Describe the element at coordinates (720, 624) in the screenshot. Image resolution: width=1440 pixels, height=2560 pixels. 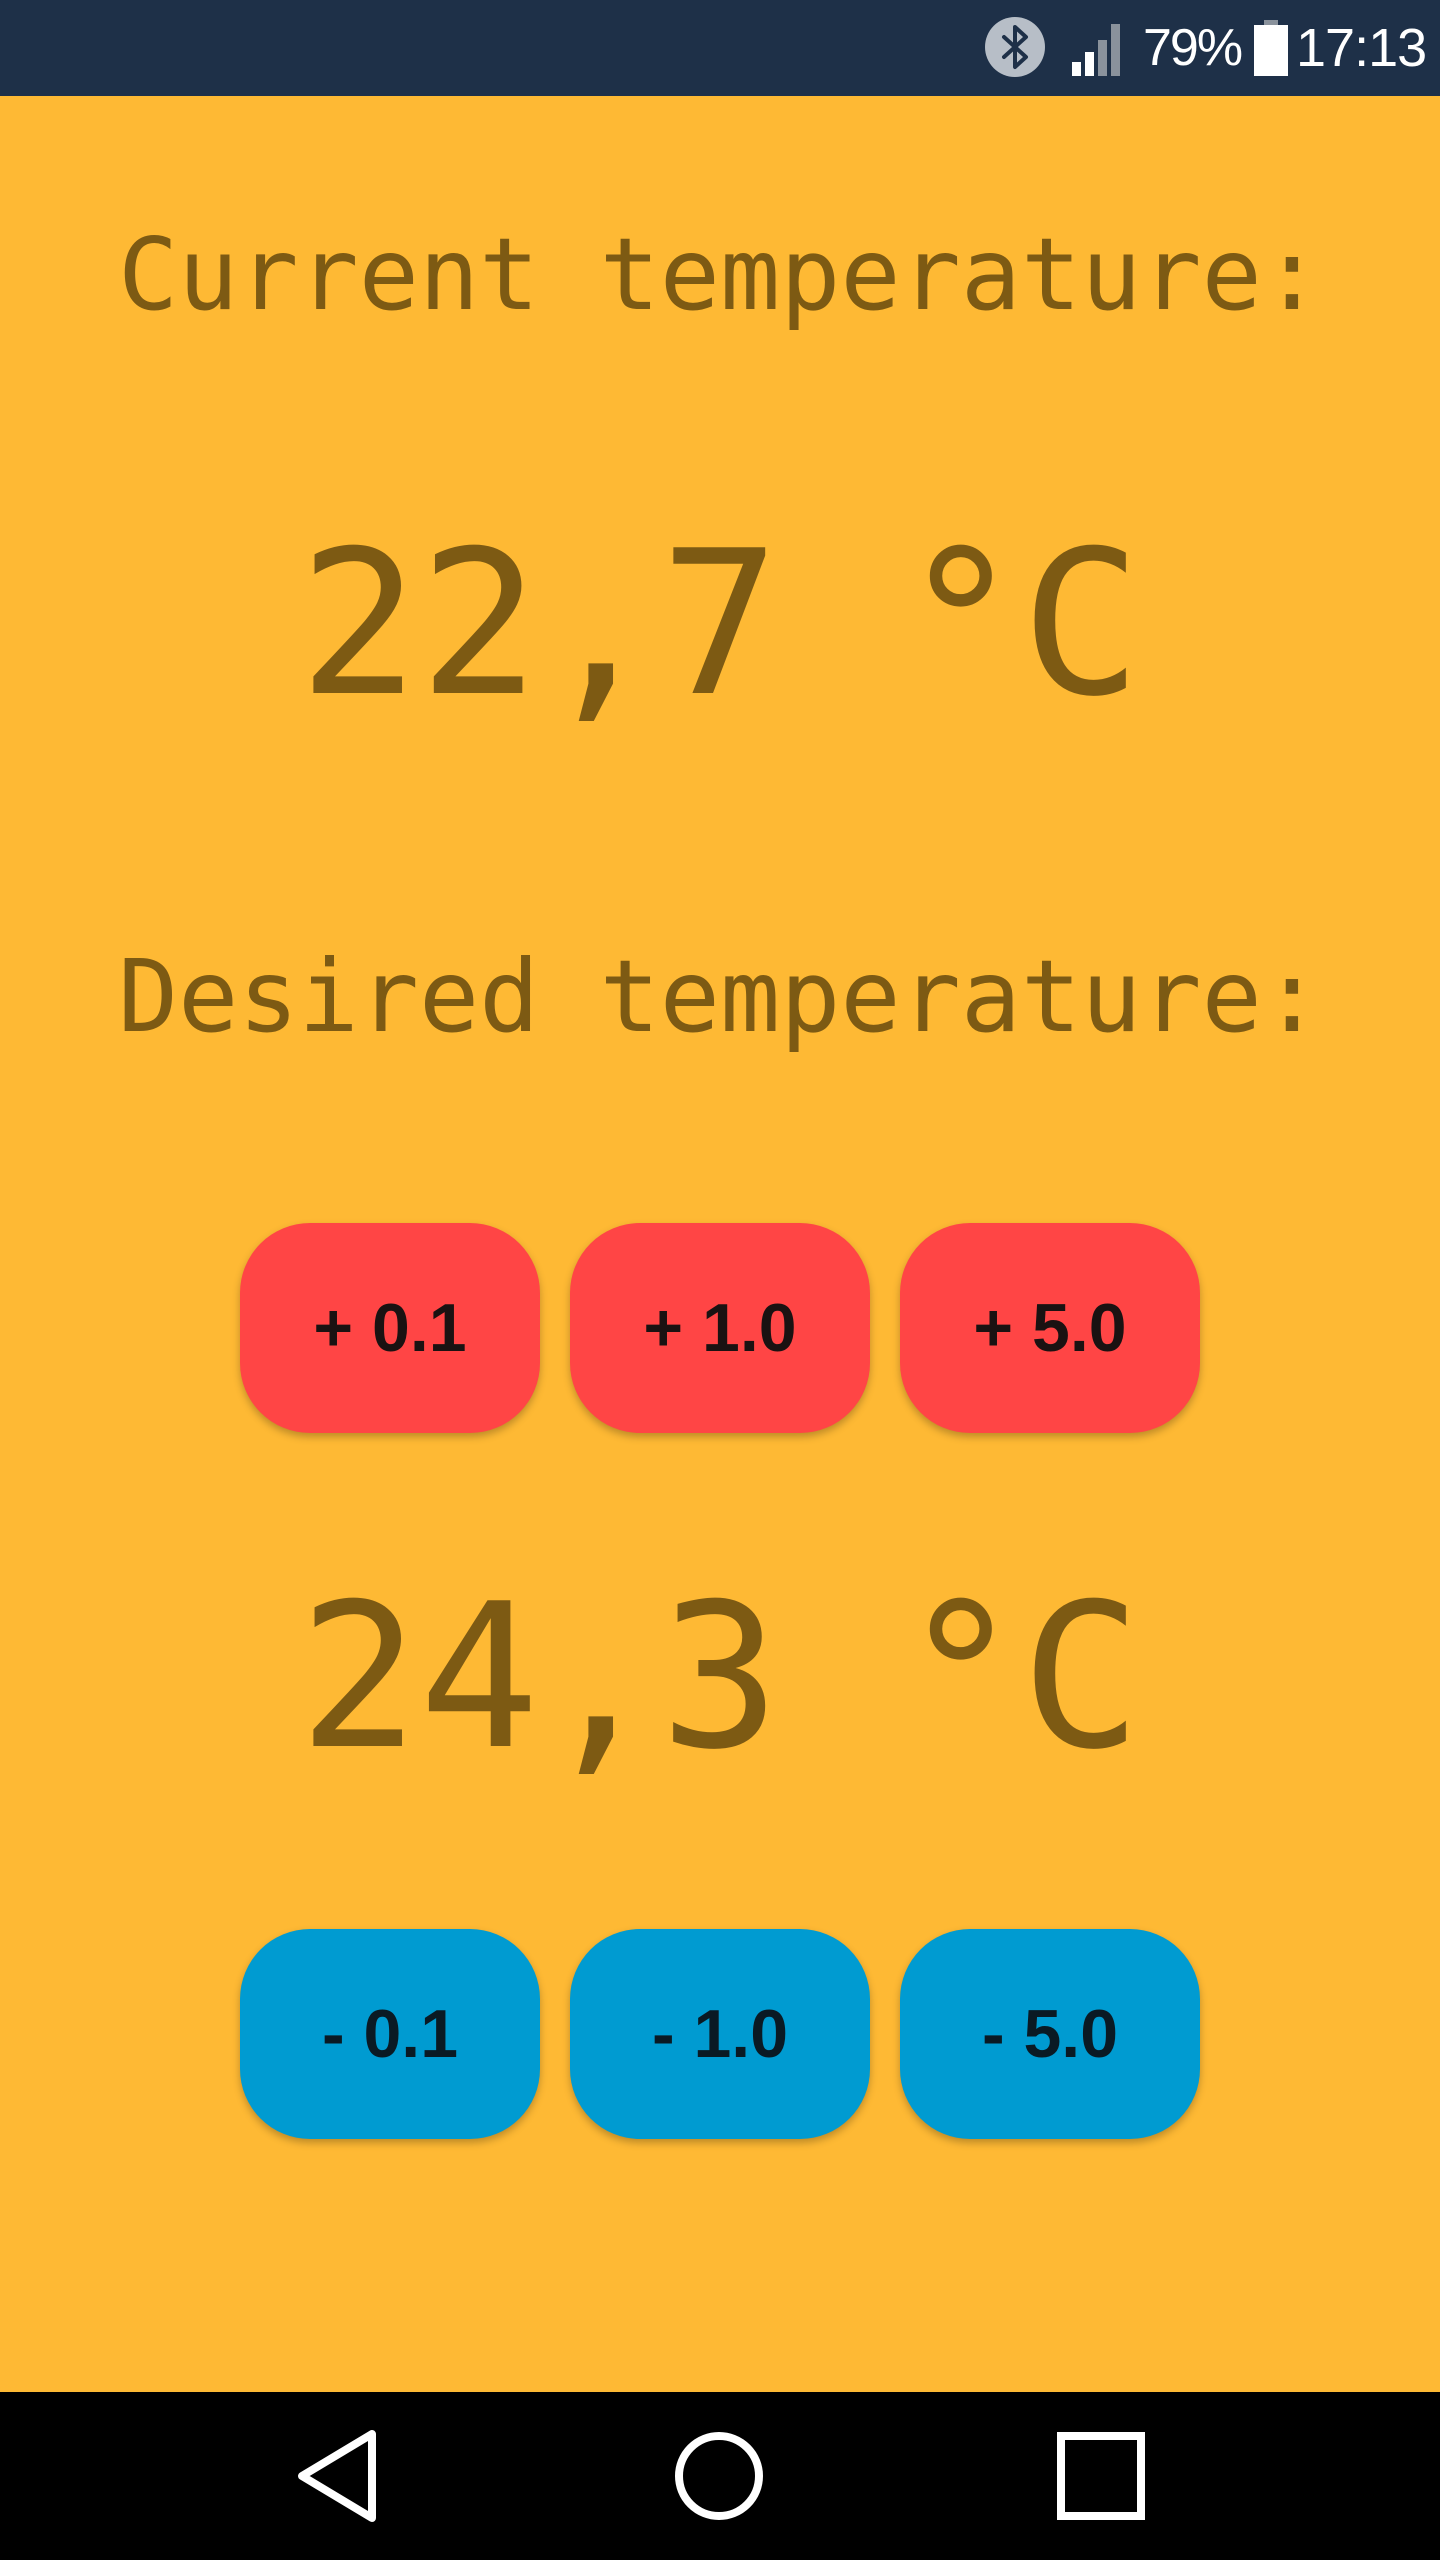
I see `current-temperature-value: 22,7 °C` at that location.